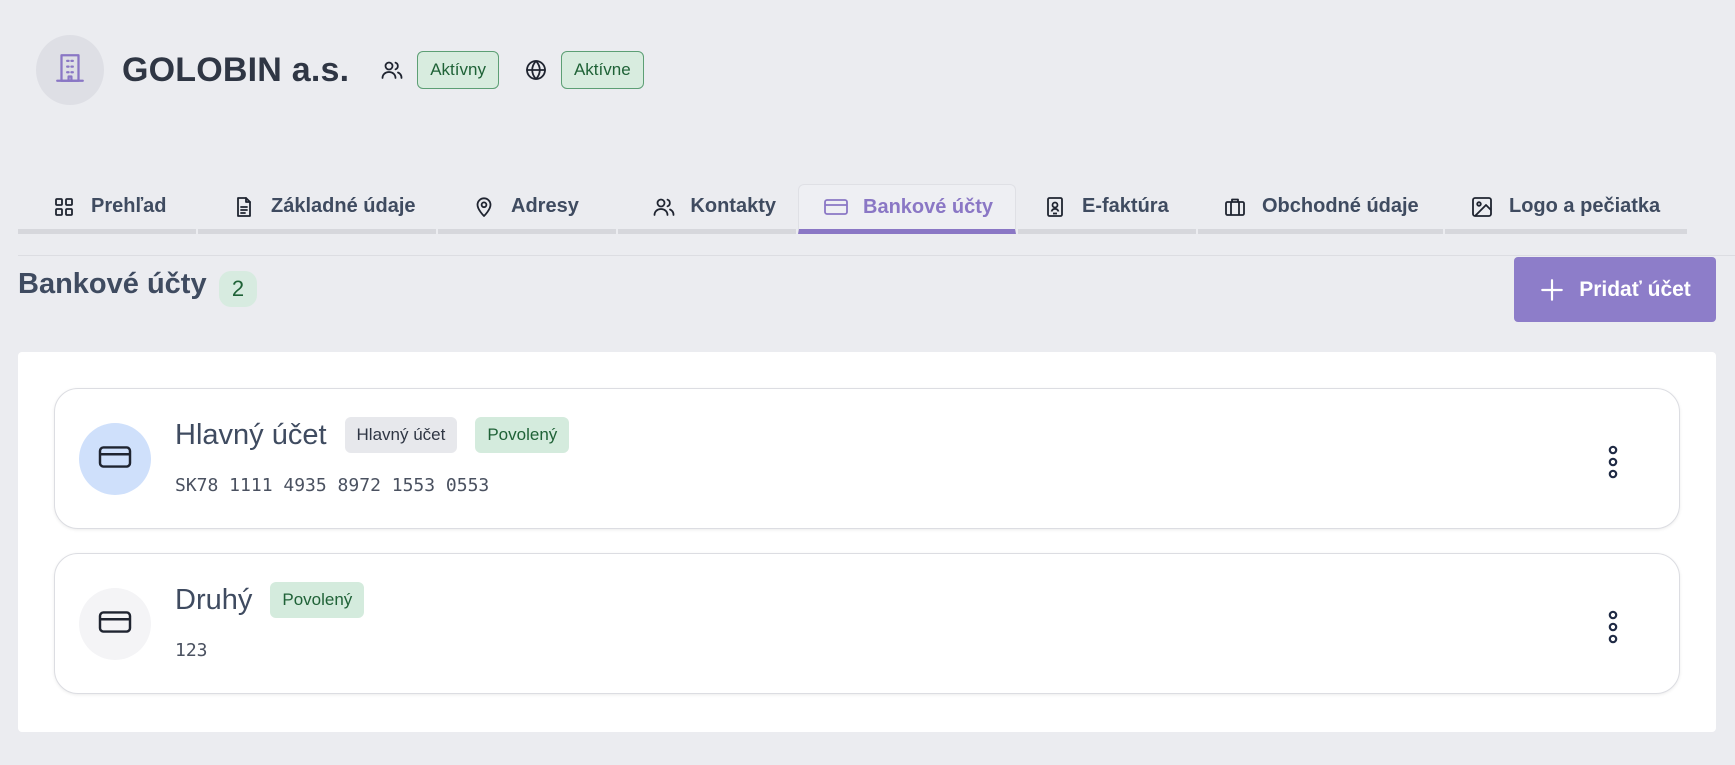  I want to click on company-header: GOLOBIN a.s. Aktívny Aktívne, so click(340, 70).